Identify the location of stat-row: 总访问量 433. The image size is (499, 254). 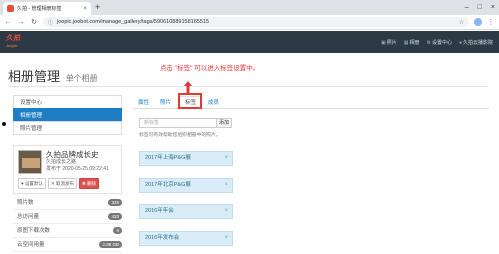
(67, 217).